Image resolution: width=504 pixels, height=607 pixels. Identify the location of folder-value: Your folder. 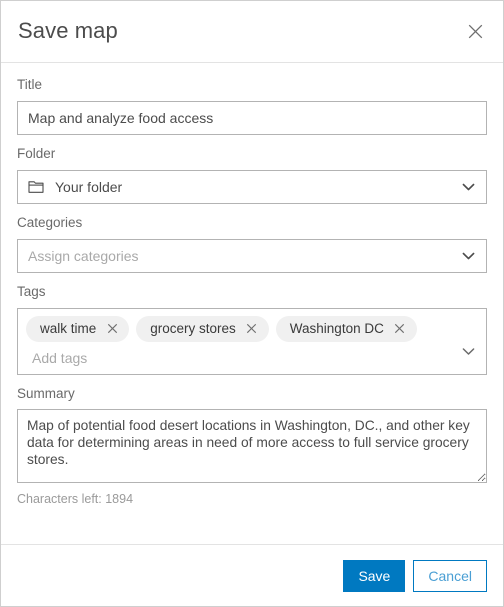
(89, 186).